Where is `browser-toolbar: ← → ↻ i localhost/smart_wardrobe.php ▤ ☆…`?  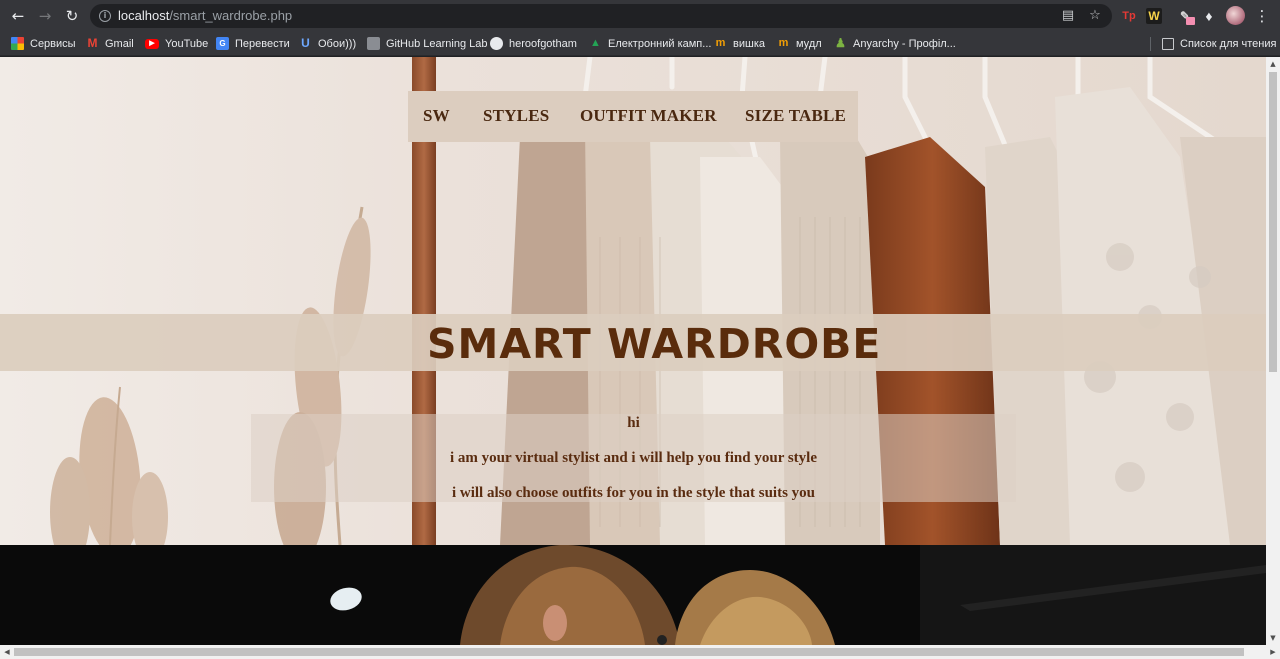 browser-toolbar: ← → ↻ i localhost/smart_wardrobe.php ▤ ☆… is located at coordinates (640, 15).